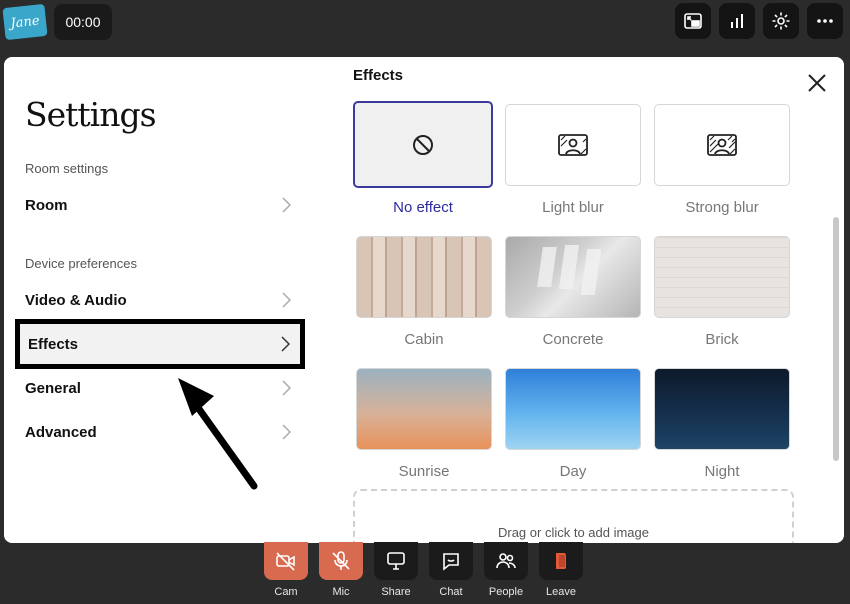 This screenshot has height=604, width=850. Describe the element at coordinates (158, 300) in the screenshot. I see `nav-item-video-audio: Video & Audio` at that location.